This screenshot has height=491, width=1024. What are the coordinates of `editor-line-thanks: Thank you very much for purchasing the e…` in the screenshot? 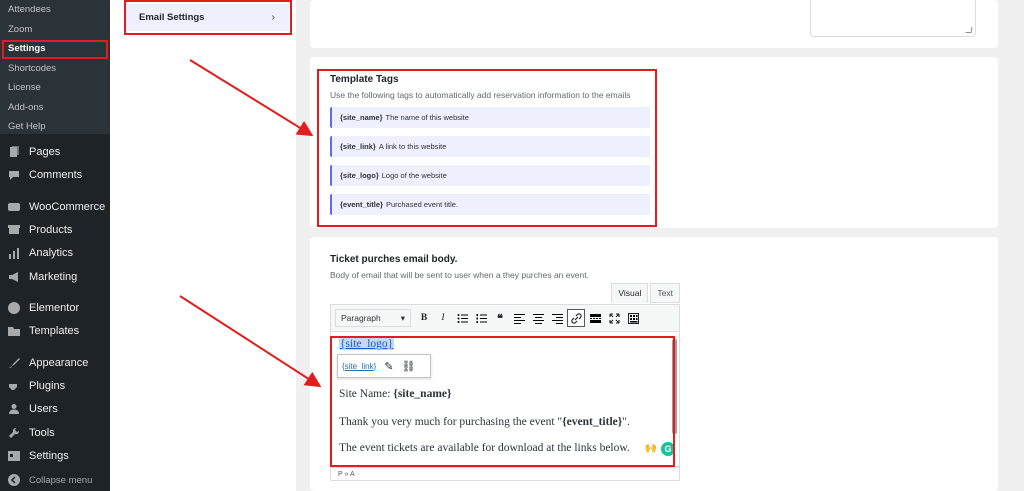 It's located at (484, 422).